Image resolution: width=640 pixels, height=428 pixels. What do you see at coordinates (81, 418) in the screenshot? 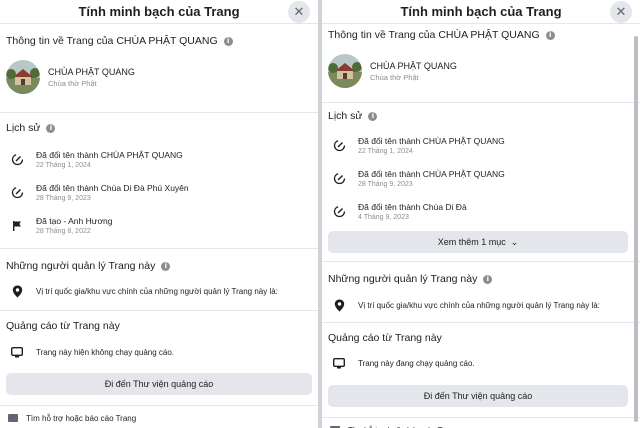
I see `report-link: Tìm hỗ trợ hoặc báo cáo Trang` at bounding box center [81, 418].